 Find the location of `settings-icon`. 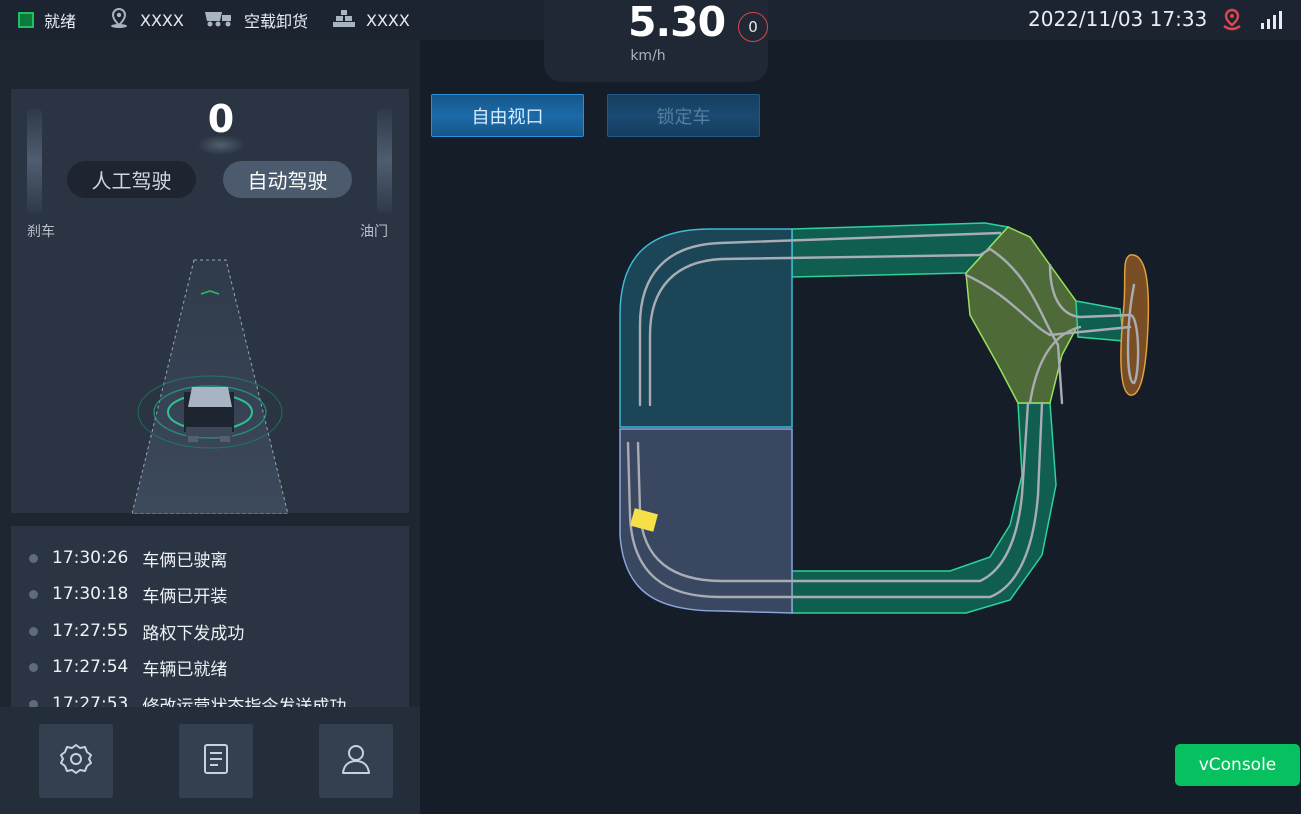

settings-icon is located at coordinates (76, 761).